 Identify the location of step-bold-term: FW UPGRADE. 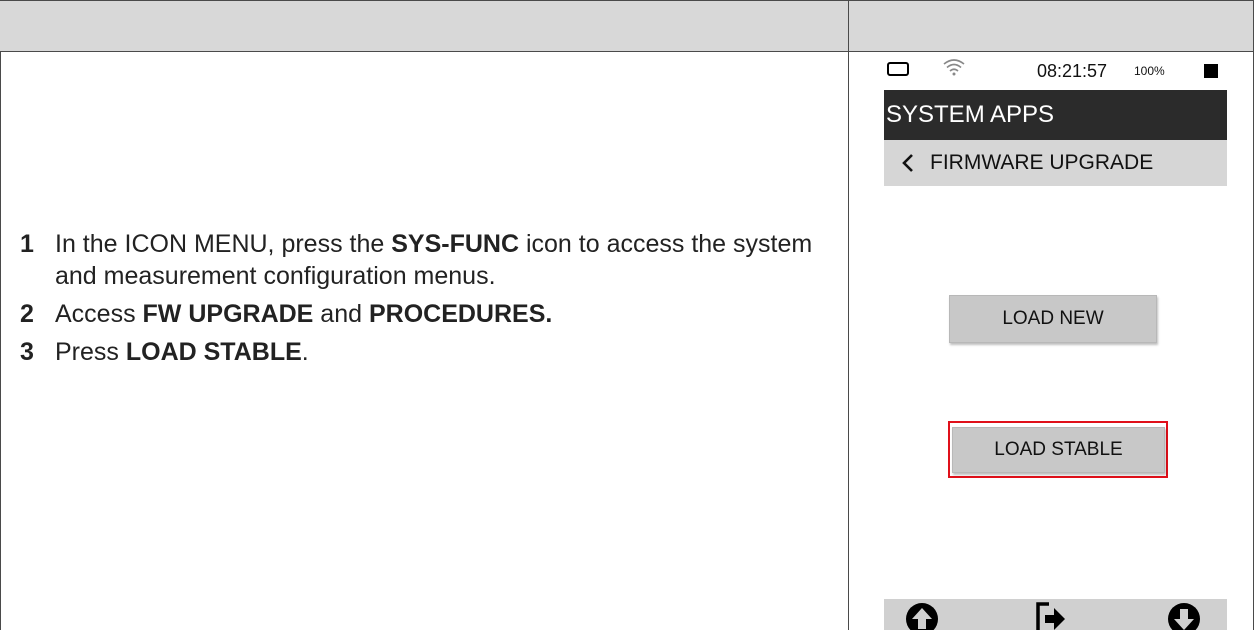
(228, 314).